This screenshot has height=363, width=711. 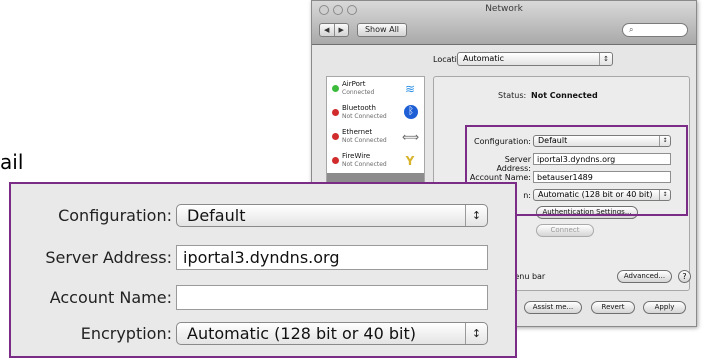 What do you see at coordinates (12, 162) in the screenshot?
I see `background-partial-text: ail` at bounding box center [12, 162].